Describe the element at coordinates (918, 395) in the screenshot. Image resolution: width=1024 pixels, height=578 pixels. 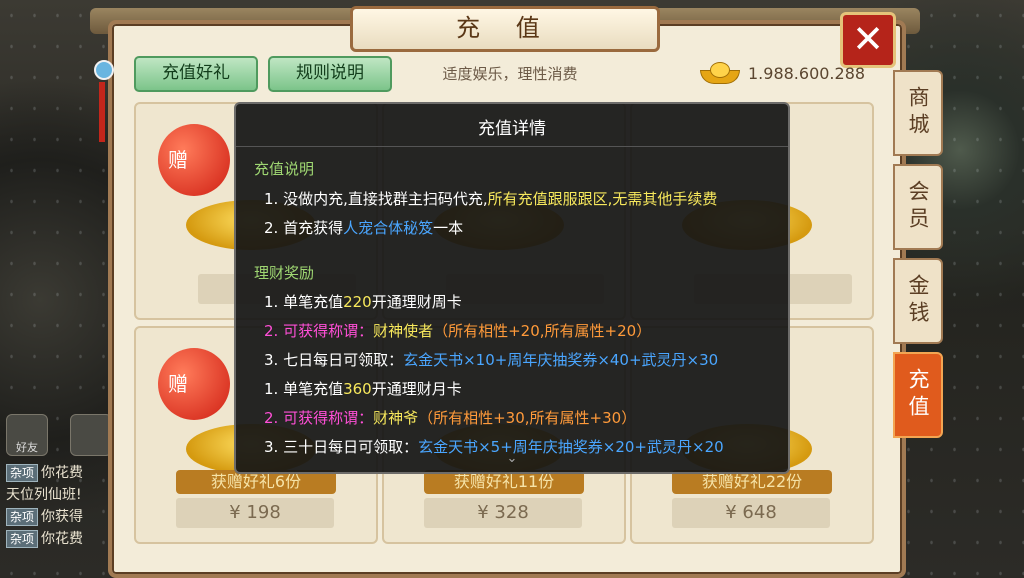
I see `tab-recharge: 充值` at that location.